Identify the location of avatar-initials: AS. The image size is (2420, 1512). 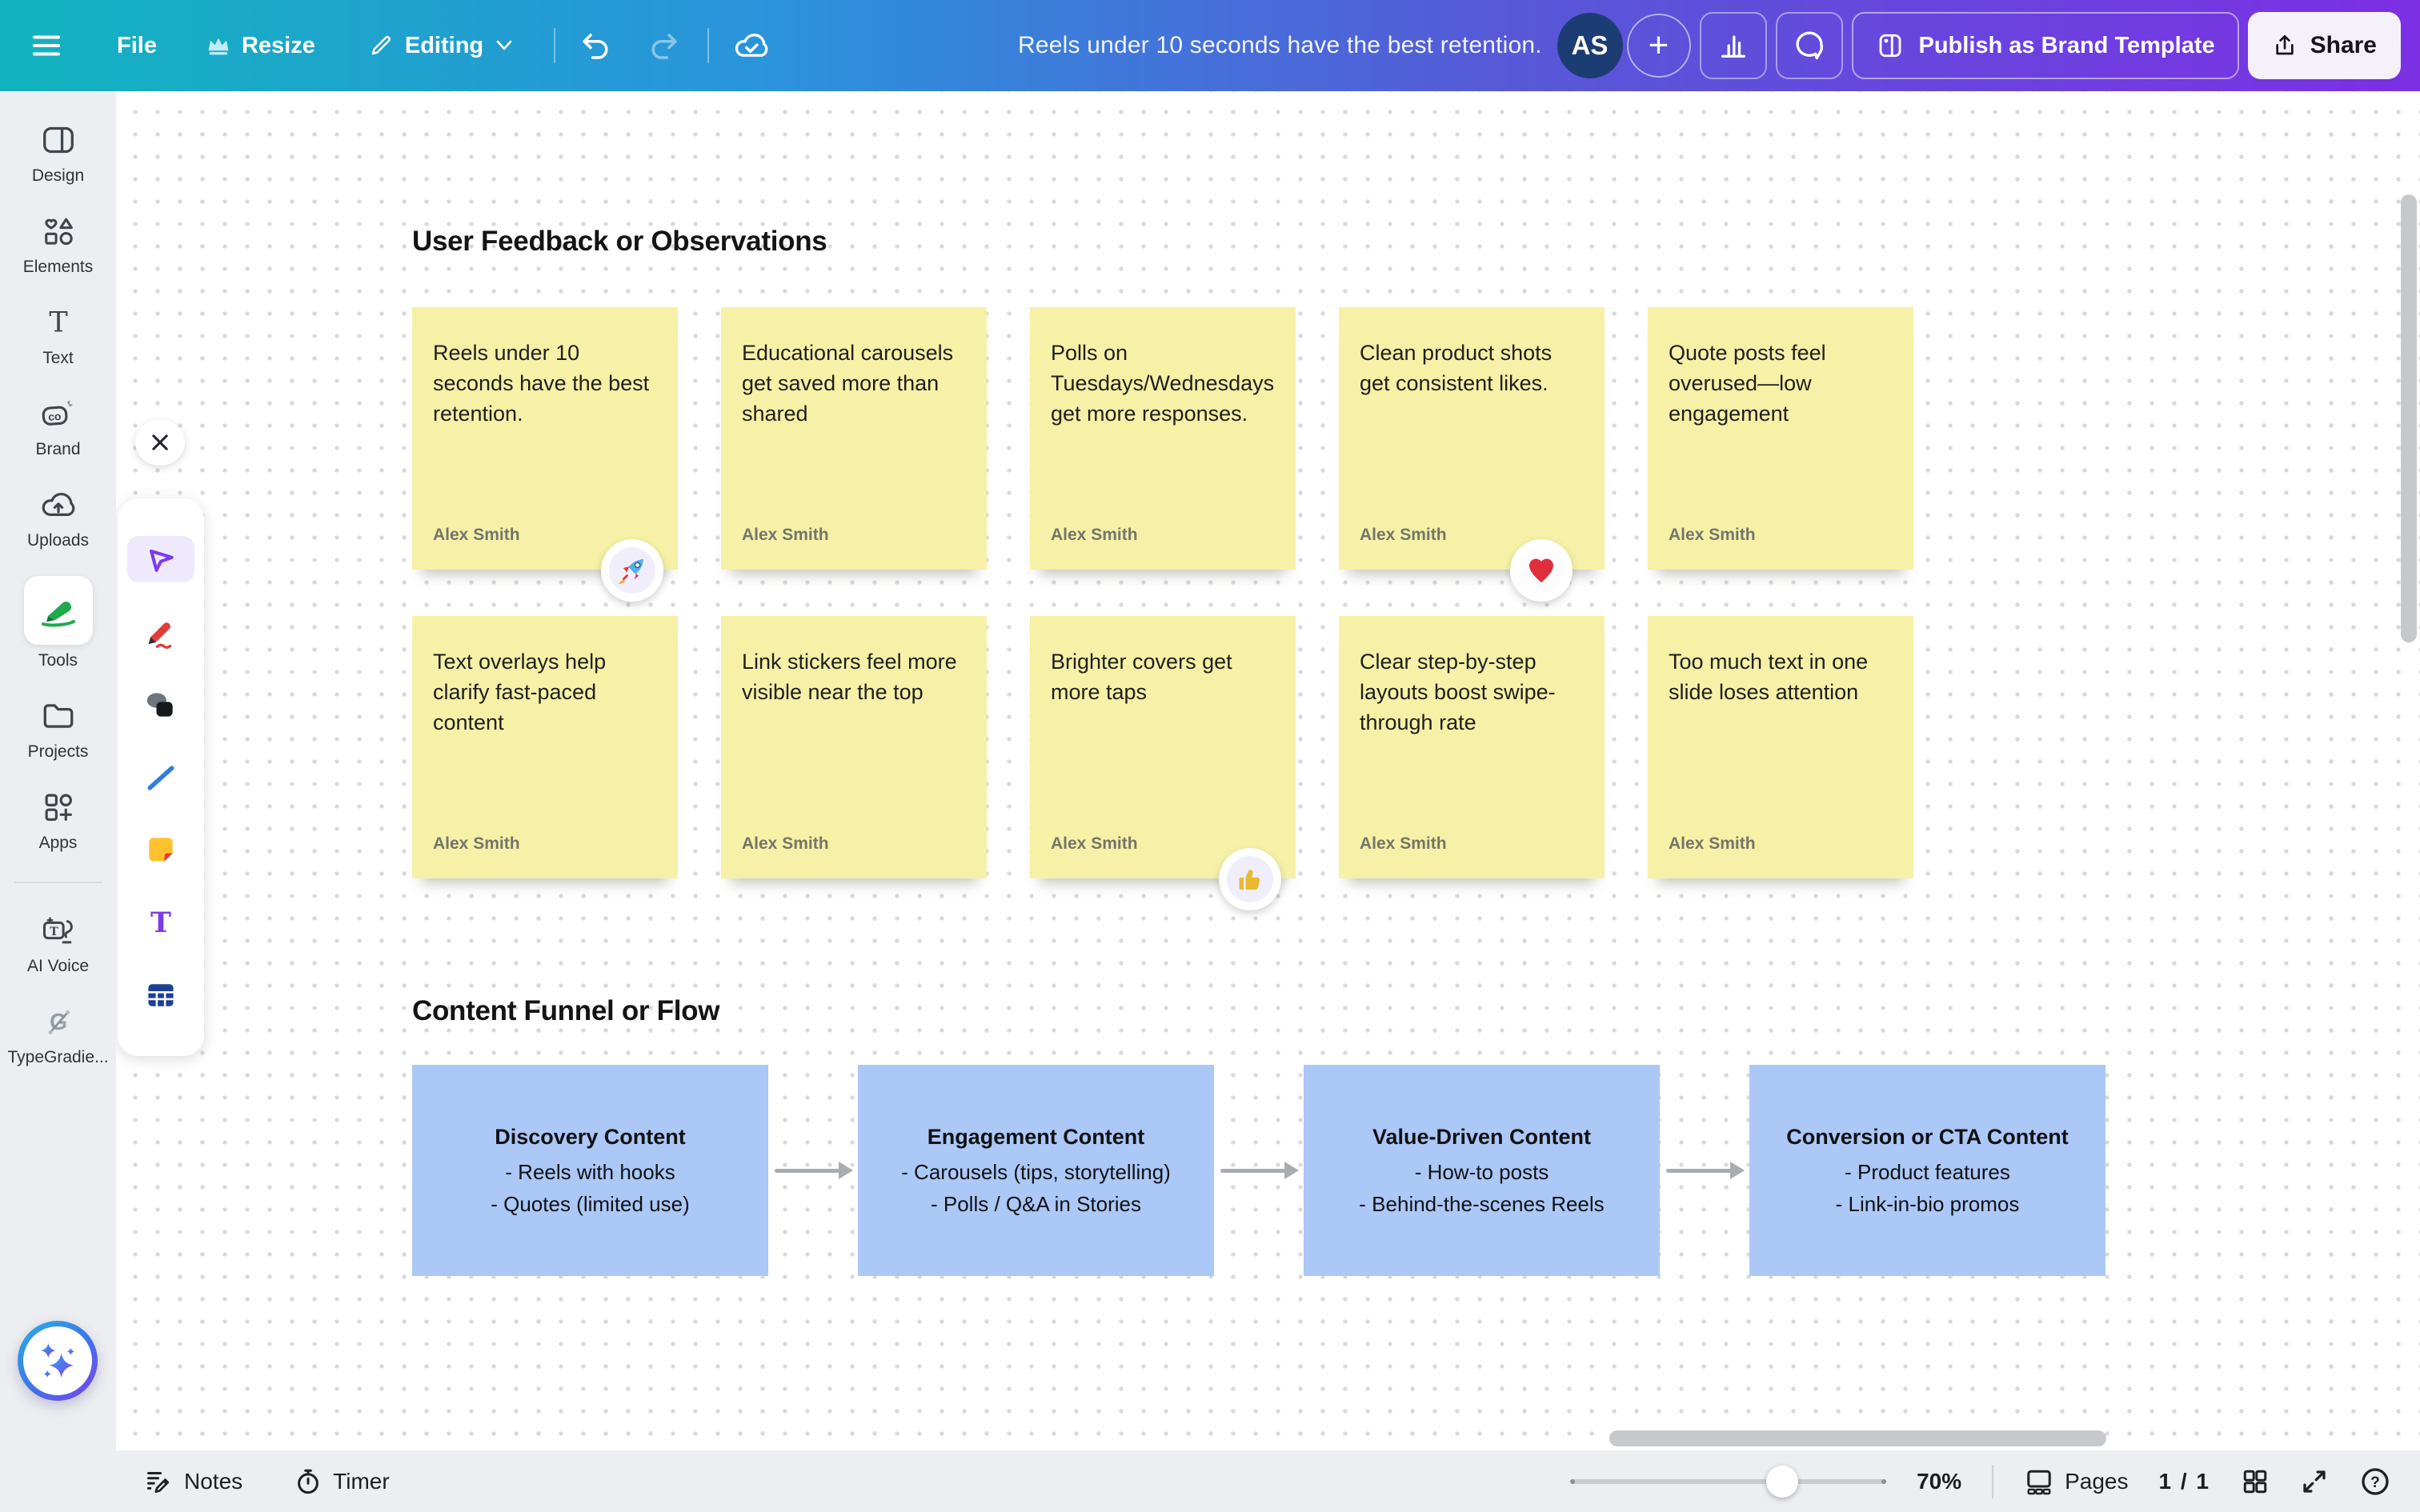
(1590, 45).